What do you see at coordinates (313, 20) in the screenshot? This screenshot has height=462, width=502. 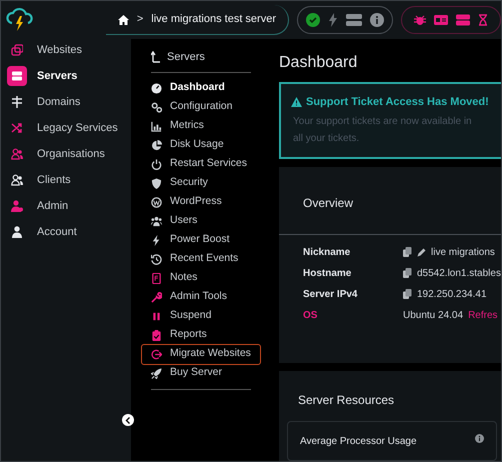 I see `check-circle-icon` at bounding box center [313, 20].